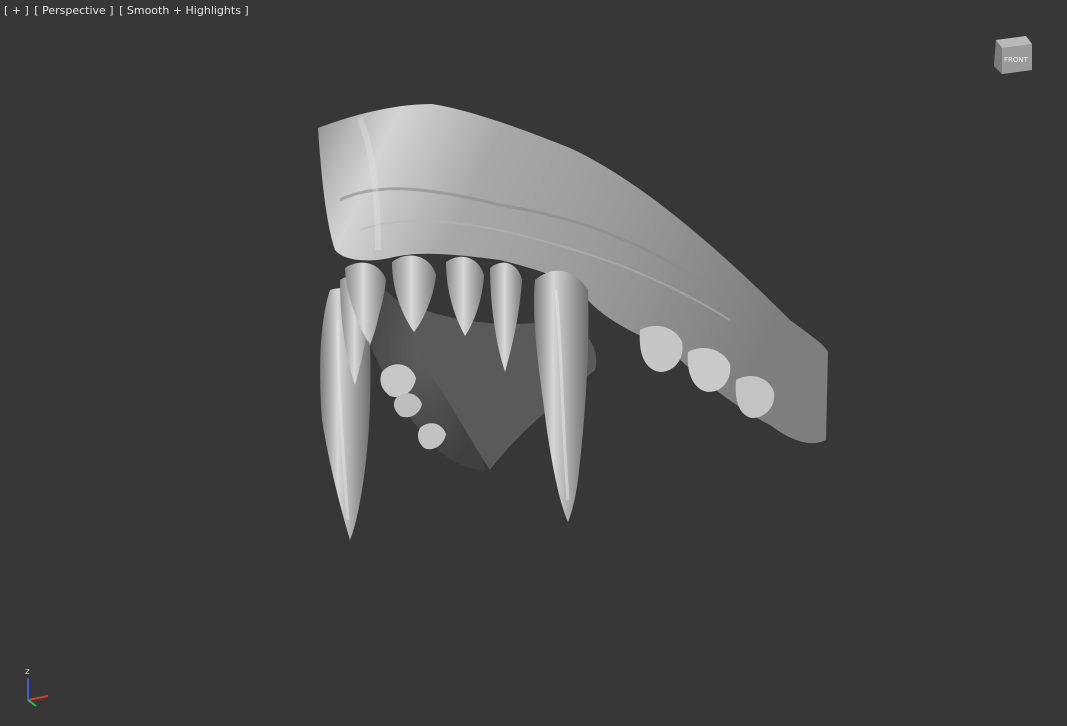 The image size is (1067, 726). What do you see at coordinates (37, 687) in the screenshot?
I see `axis-tripod-icon: z` at bounding box center [37, 687].